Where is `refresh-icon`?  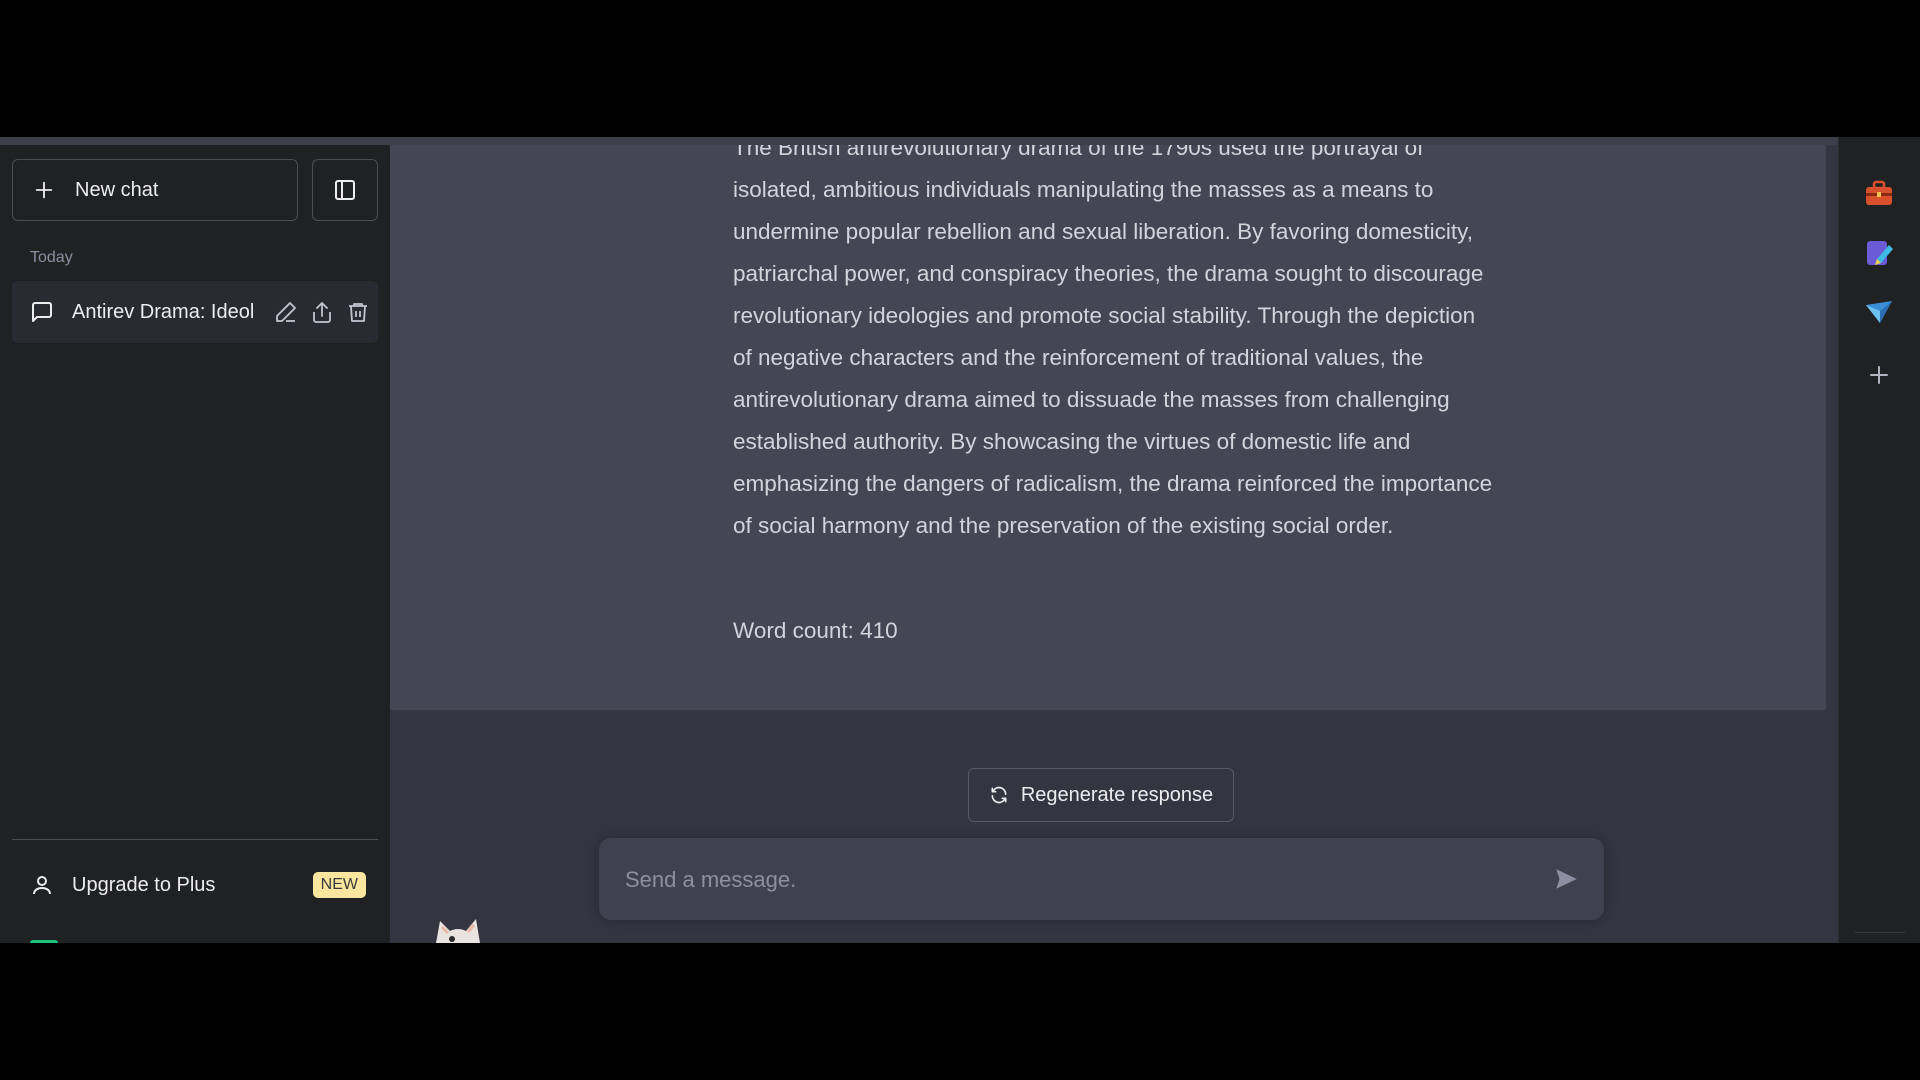
refresh-icon is located at coordinates (999, 795).